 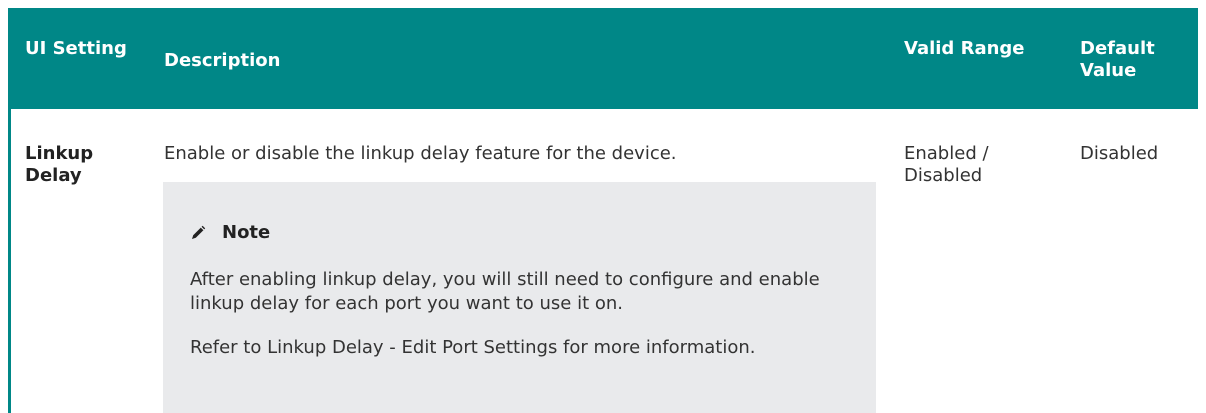 What do you see at coordinates (1117, 59) in the screenshot?
I see `header-default-value: Default Value` at bounding box center [1117, 59].